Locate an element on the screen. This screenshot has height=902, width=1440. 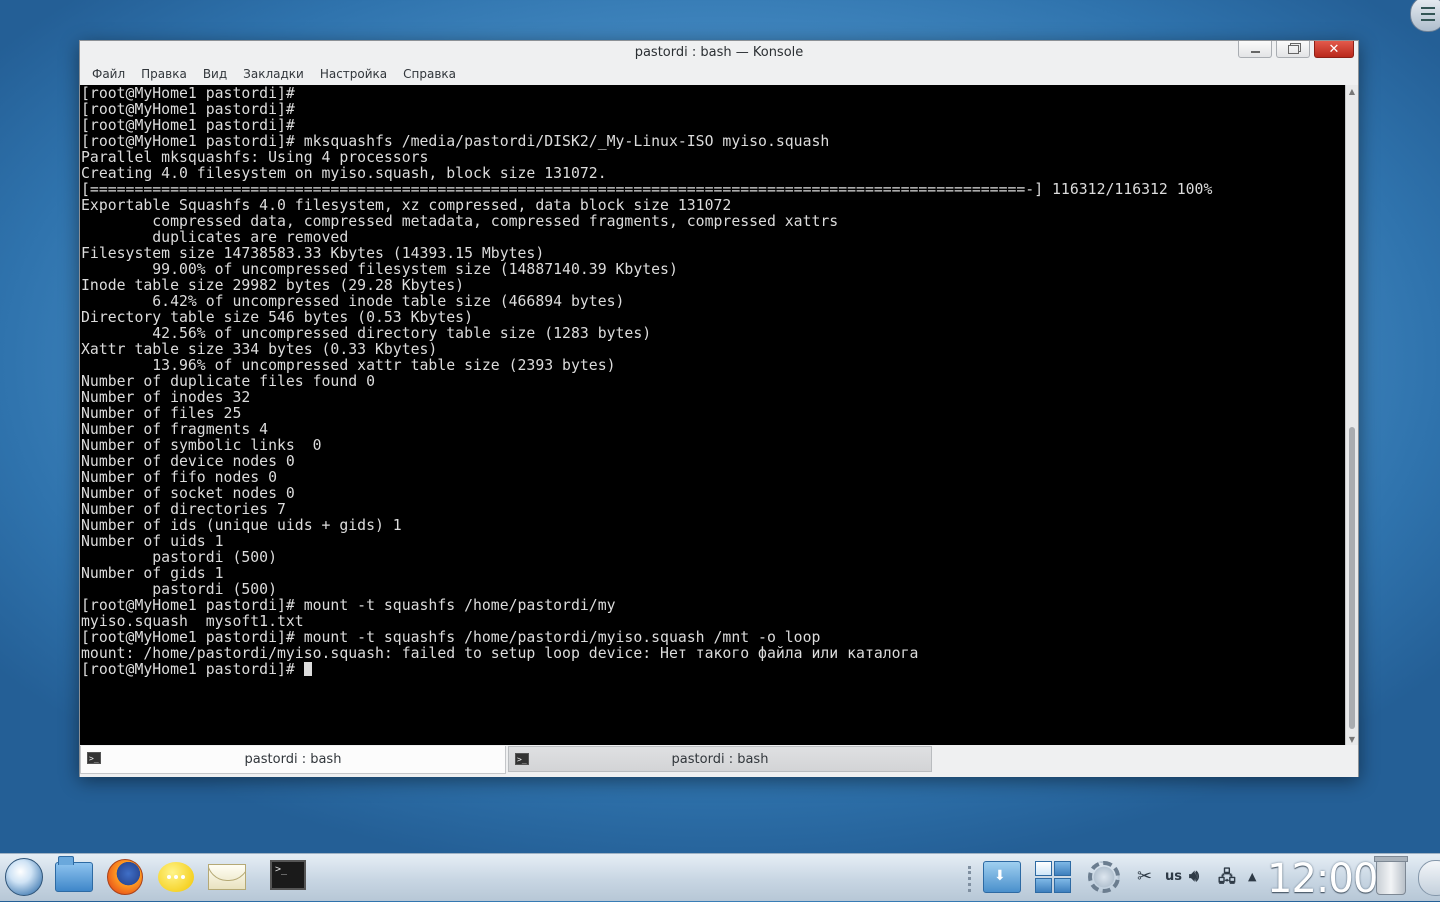
desktop-pager is located at coordinates (1053, 877).